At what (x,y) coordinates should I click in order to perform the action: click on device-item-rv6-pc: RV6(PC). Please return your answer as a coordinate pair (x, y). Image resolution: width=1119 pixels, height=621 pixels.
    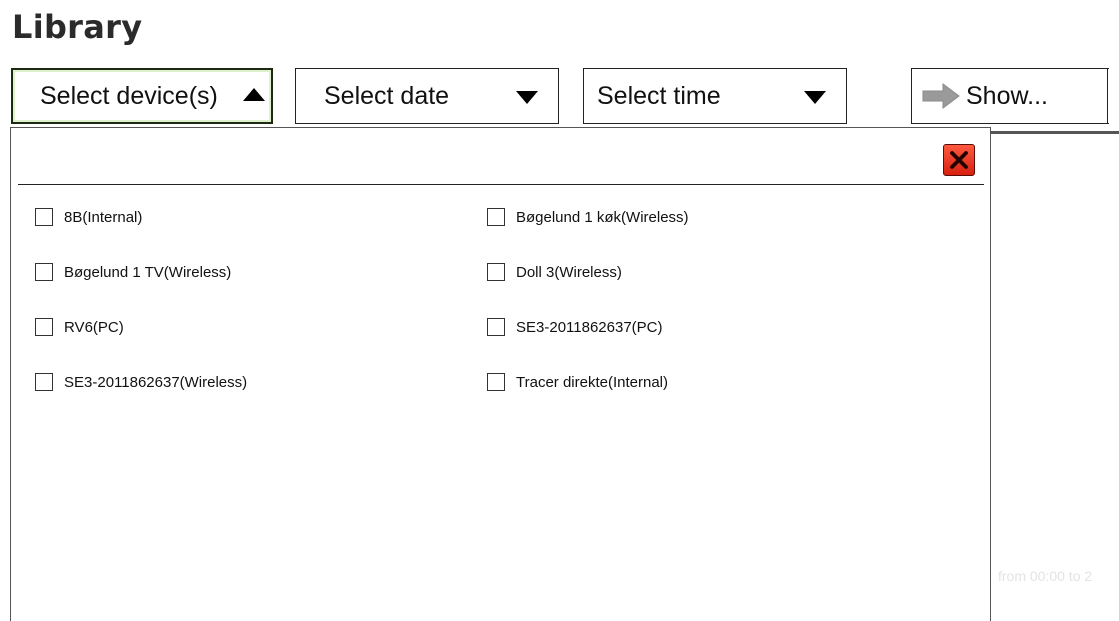
    Looking at the image, I should click on (79, 327).